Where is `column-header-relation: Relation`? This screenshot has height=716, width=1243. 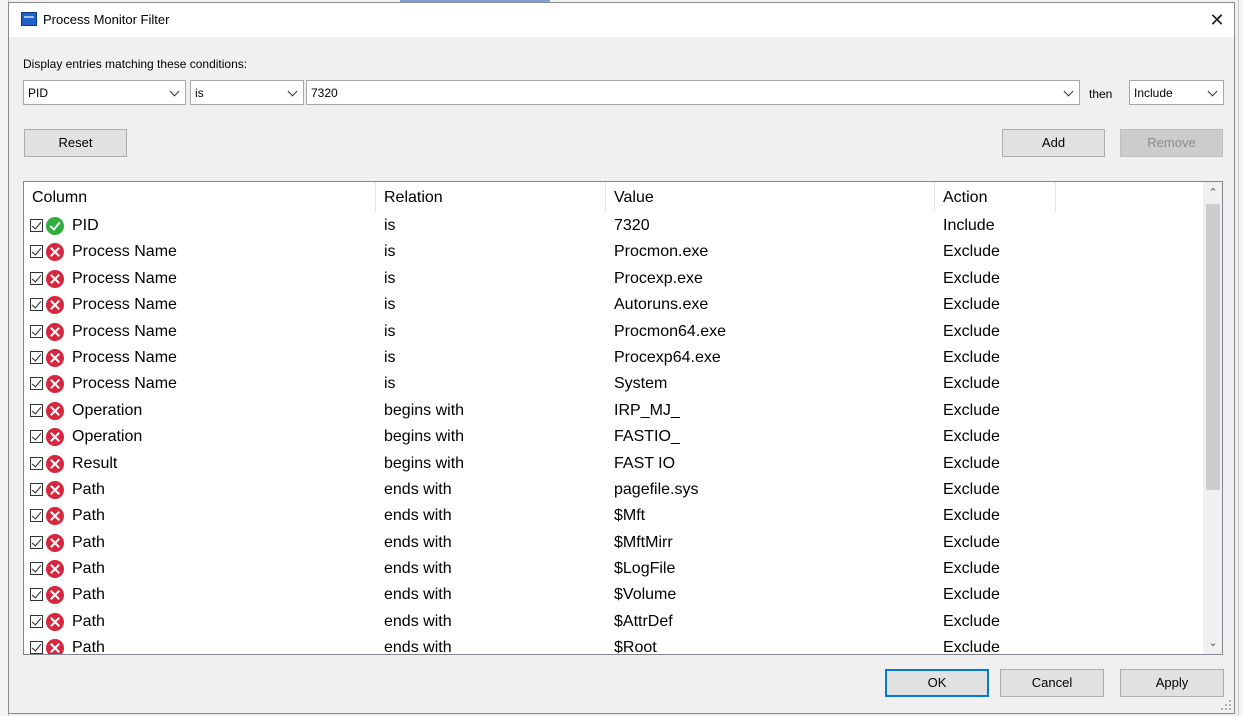
column-header-relation: Relation is located at coordinates (491, 197).